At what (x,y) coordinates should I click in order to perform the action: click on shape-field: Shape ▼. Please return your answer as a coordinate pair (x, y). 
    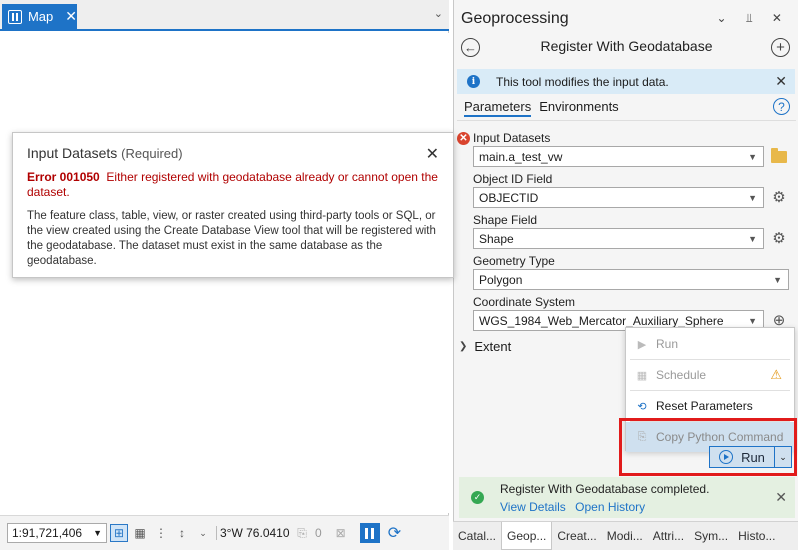
    Looking at the image, I should click on (618, 238).